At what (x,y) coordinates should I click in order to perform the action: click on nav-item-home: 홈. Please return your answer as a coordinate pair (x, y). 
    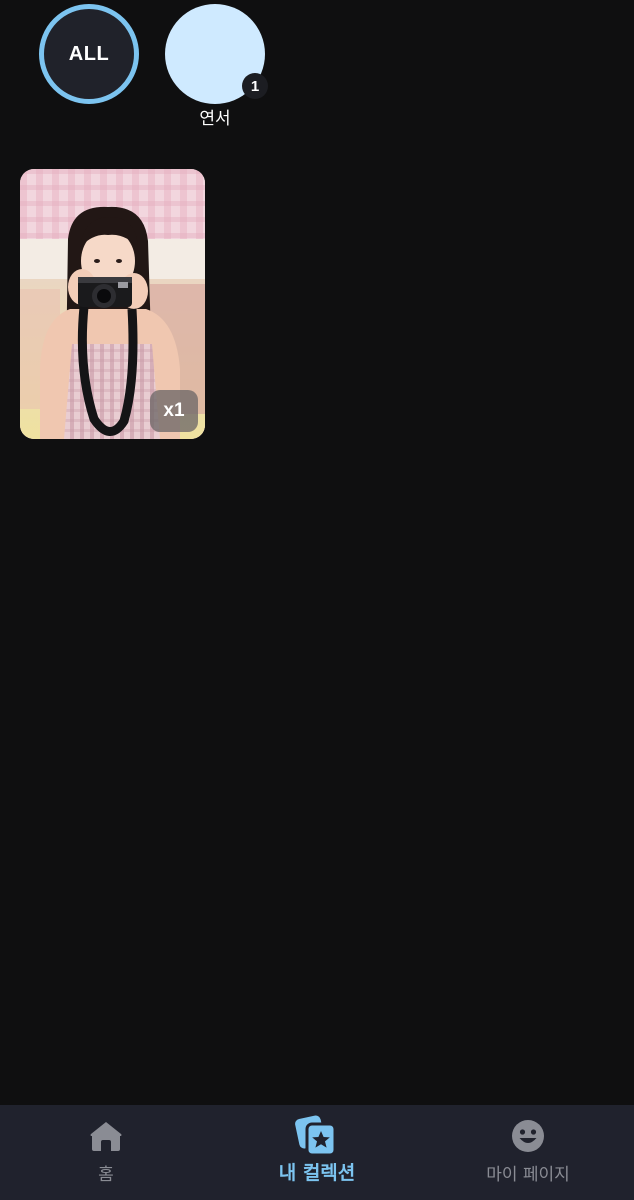
    Looking at the image, I should click on (106, 1152).